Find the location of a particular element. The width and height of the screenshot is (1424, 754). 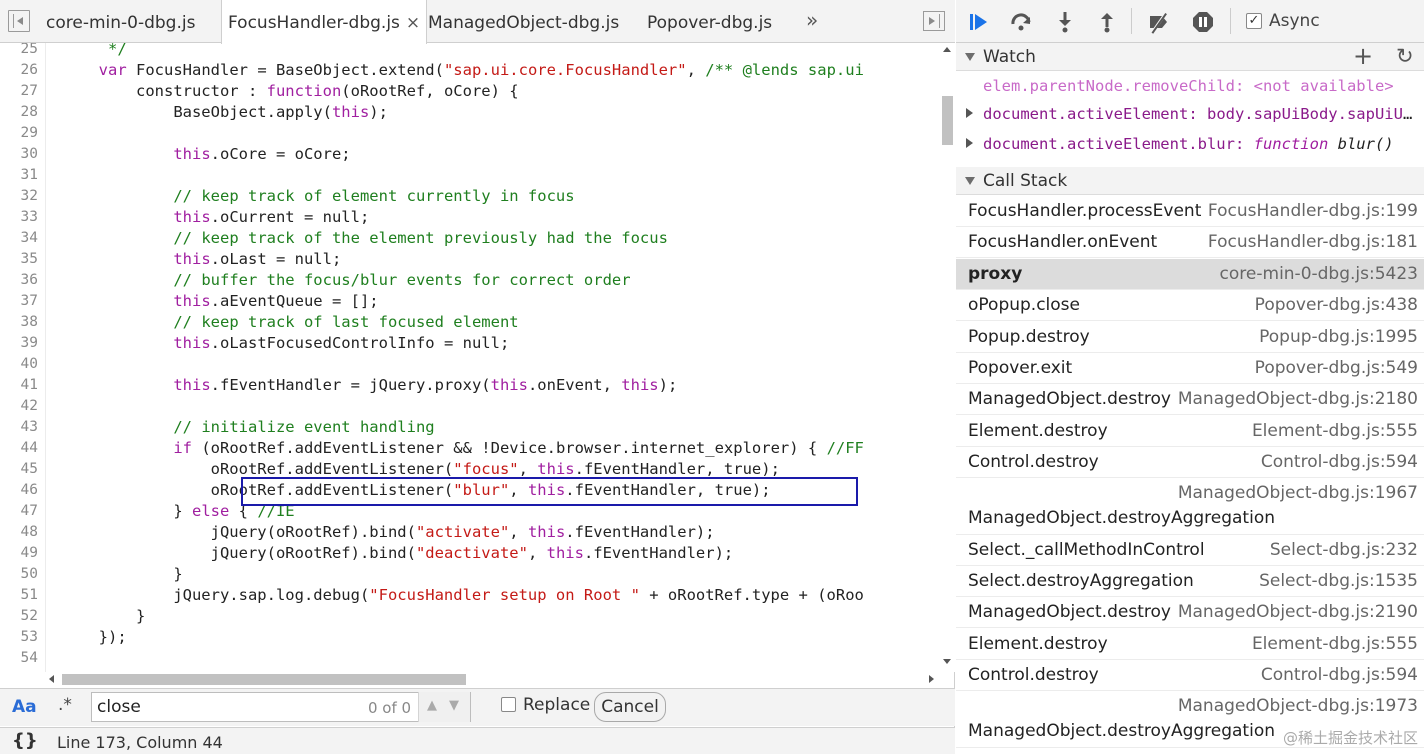

scroll-up-icon is located at coordinates (947, 49).